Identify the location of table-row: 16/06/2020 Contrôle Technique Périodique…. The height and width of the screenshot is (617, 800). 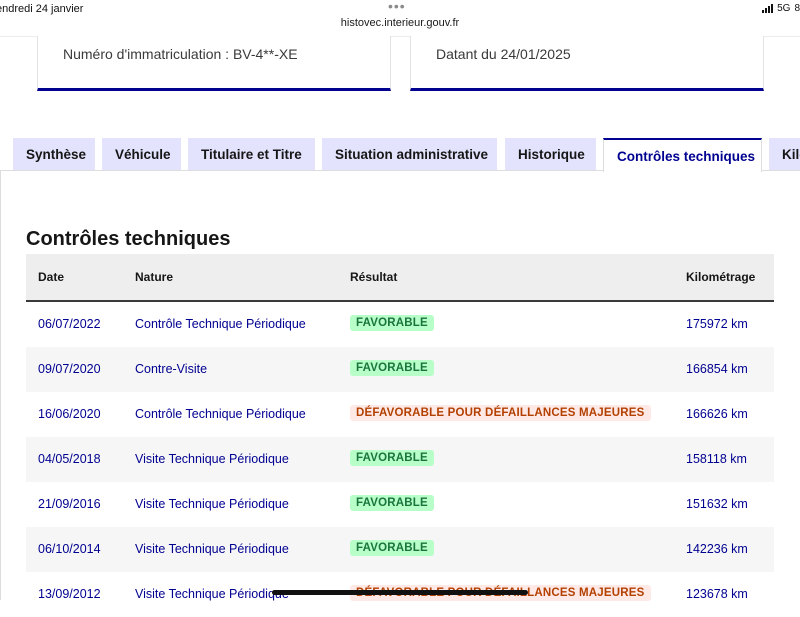
(400, 414).